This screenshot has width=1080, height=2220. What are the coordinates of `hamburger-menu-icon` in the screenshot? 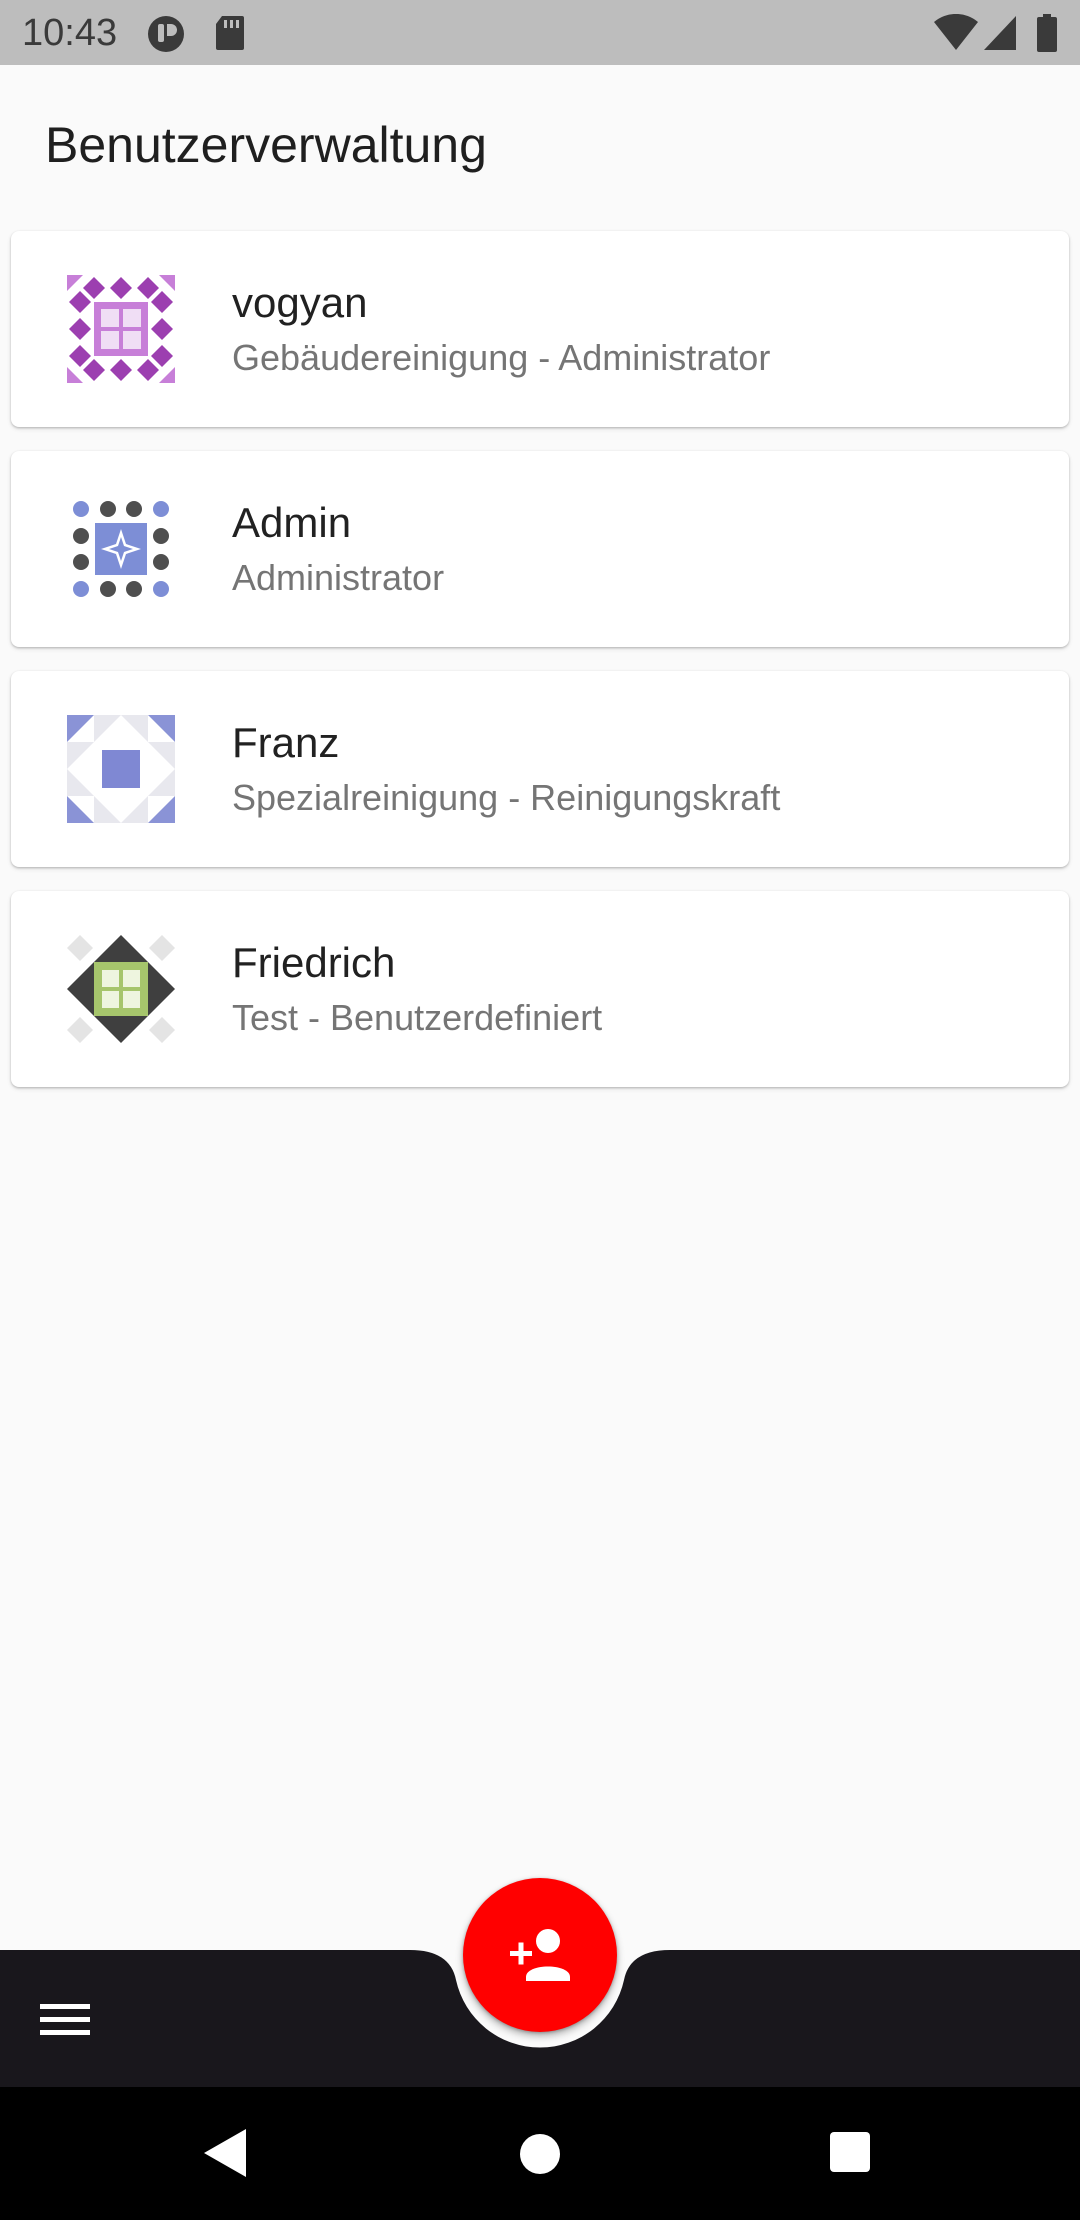 It's located at (65, 2019).